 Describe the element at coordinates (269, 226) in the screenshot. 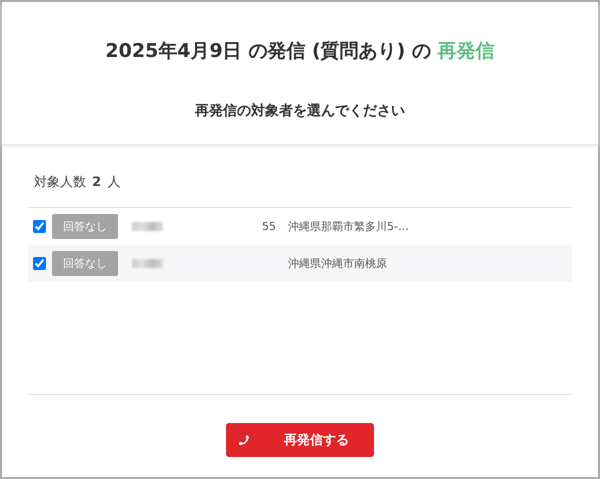

I see `age-text: 55` at that location.